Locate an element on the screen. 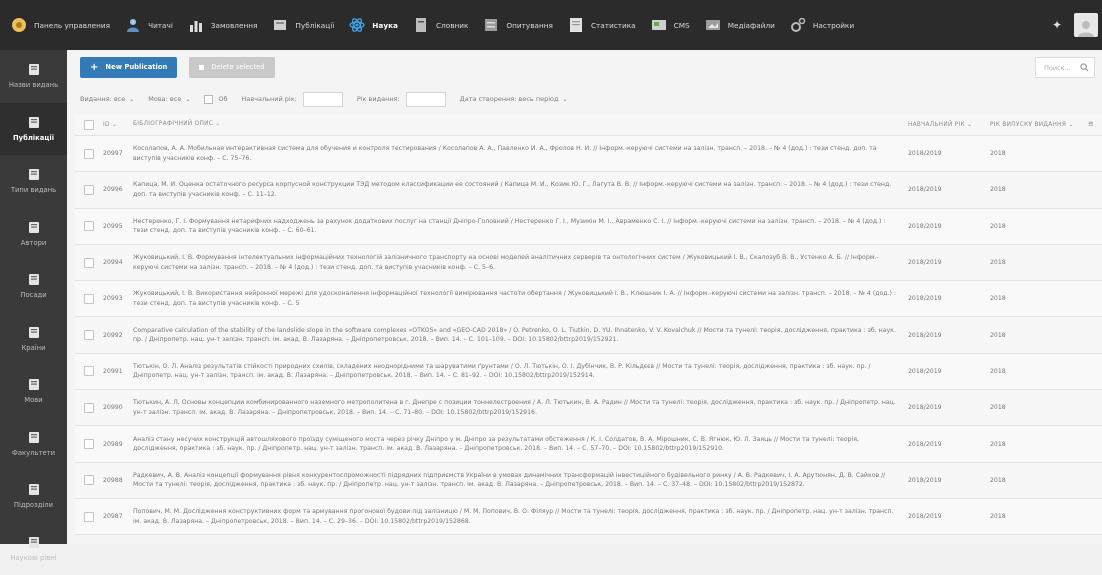 Image resolution: width=1102 pixels, height=575 pixels. dictionary-icon is located at coordinates (421, 25).